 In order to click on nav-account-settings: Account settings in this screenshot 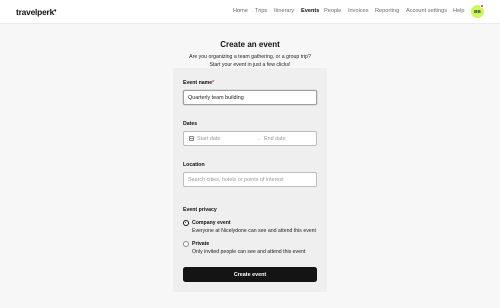, I will do `click(426, 11)`.